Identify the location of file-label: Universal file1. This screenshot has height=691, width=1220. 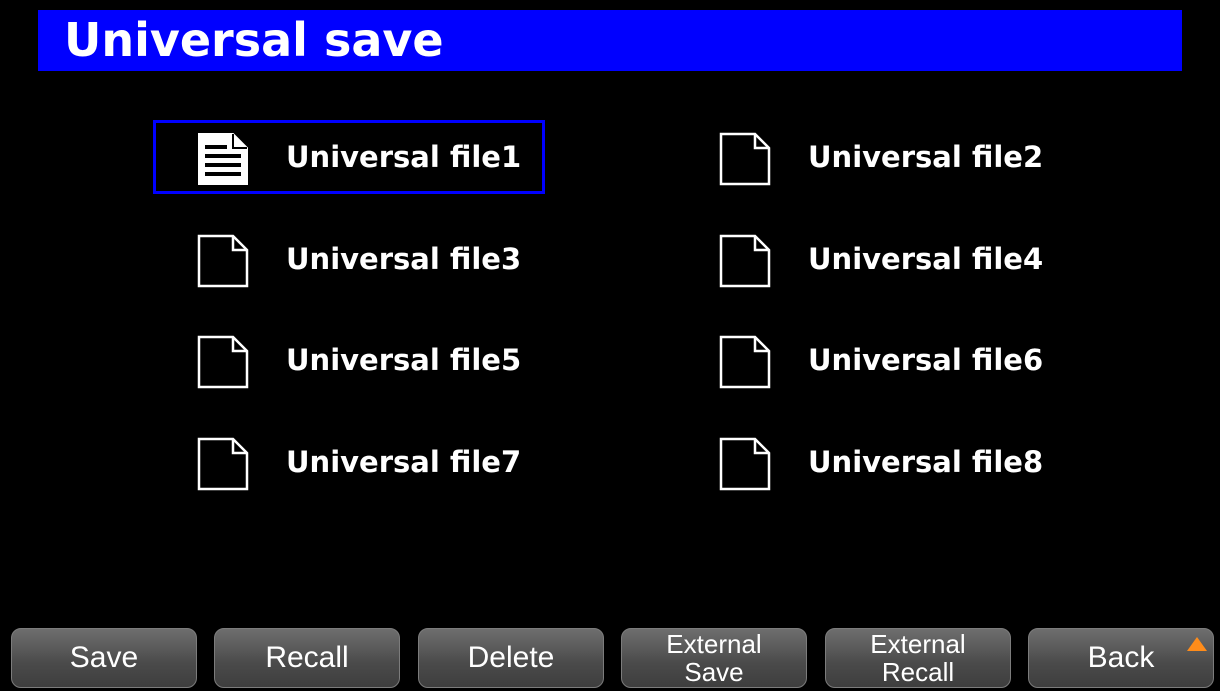
(404, 157).